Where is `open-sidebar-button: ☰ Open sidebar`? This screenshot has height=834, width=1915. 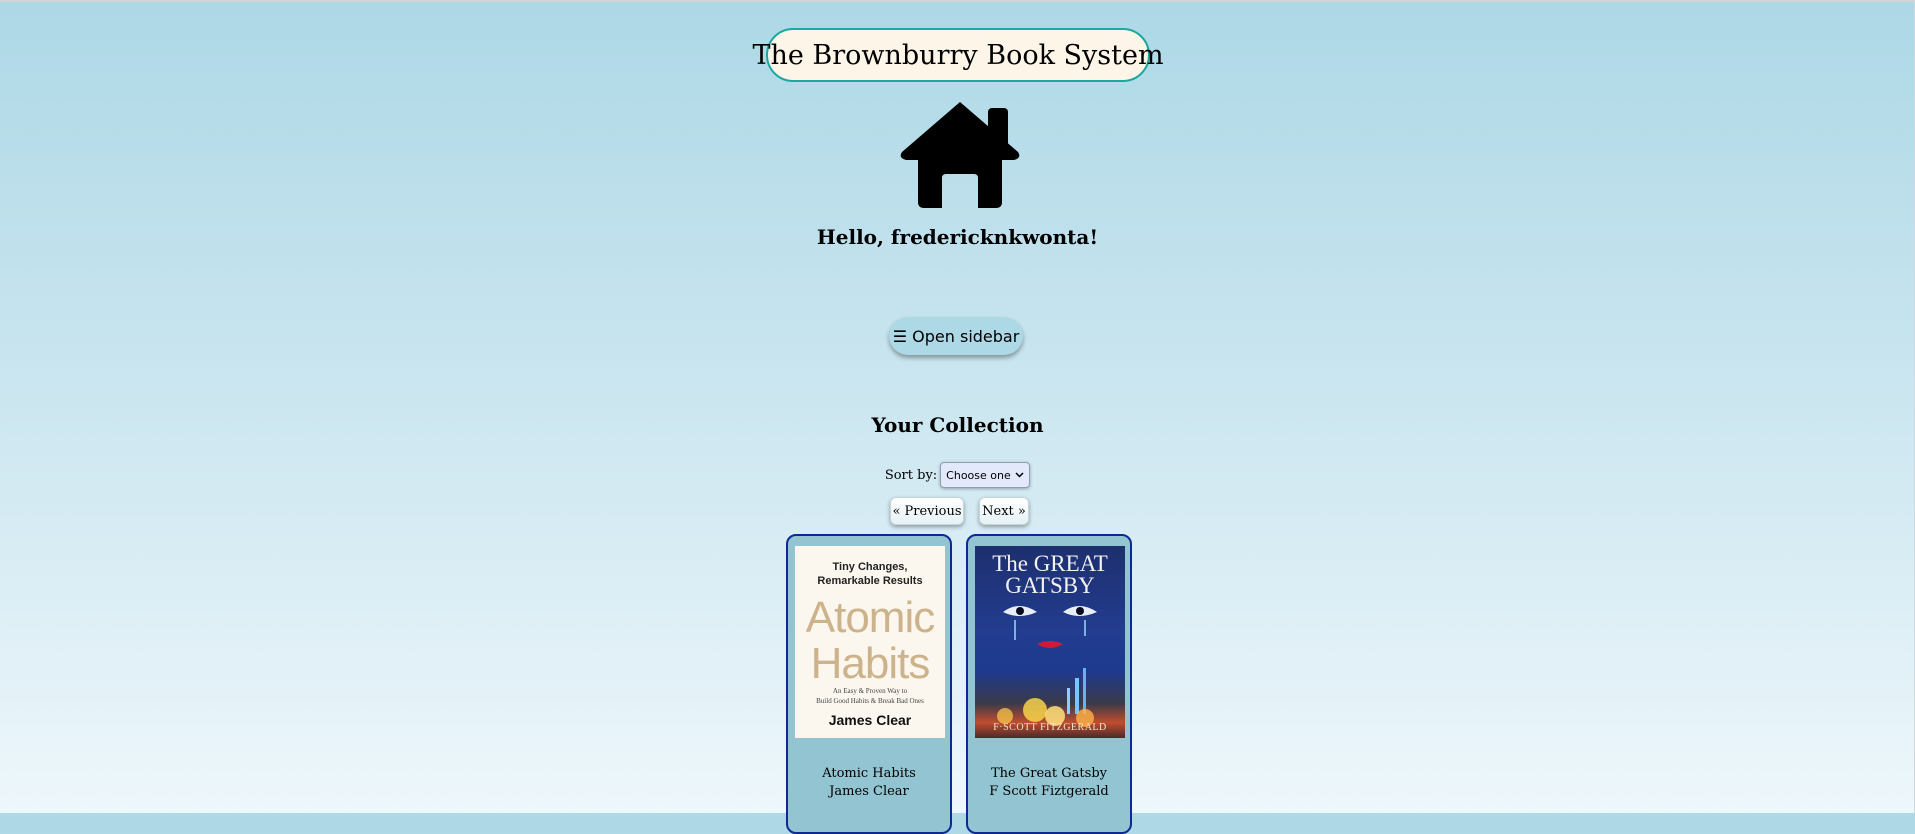
open-sidebar-button: ☰ Open sidebar is located at coordinates (956, 336).